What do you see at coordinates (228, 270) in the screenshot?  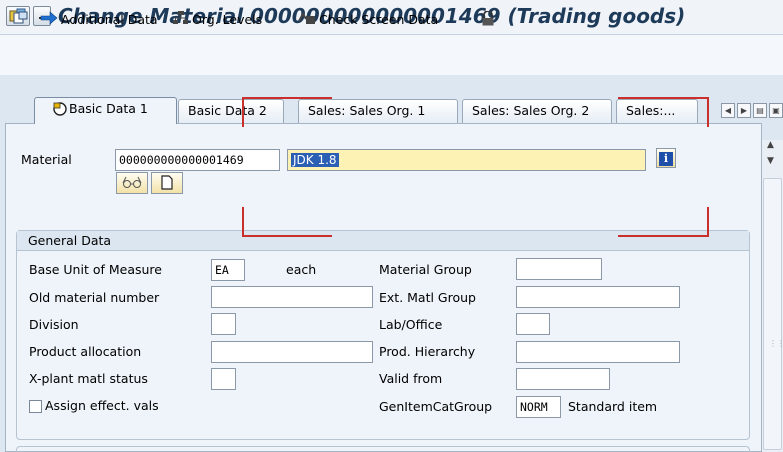 I see `base-unit-input: EA` at bounding box center [228, 270].